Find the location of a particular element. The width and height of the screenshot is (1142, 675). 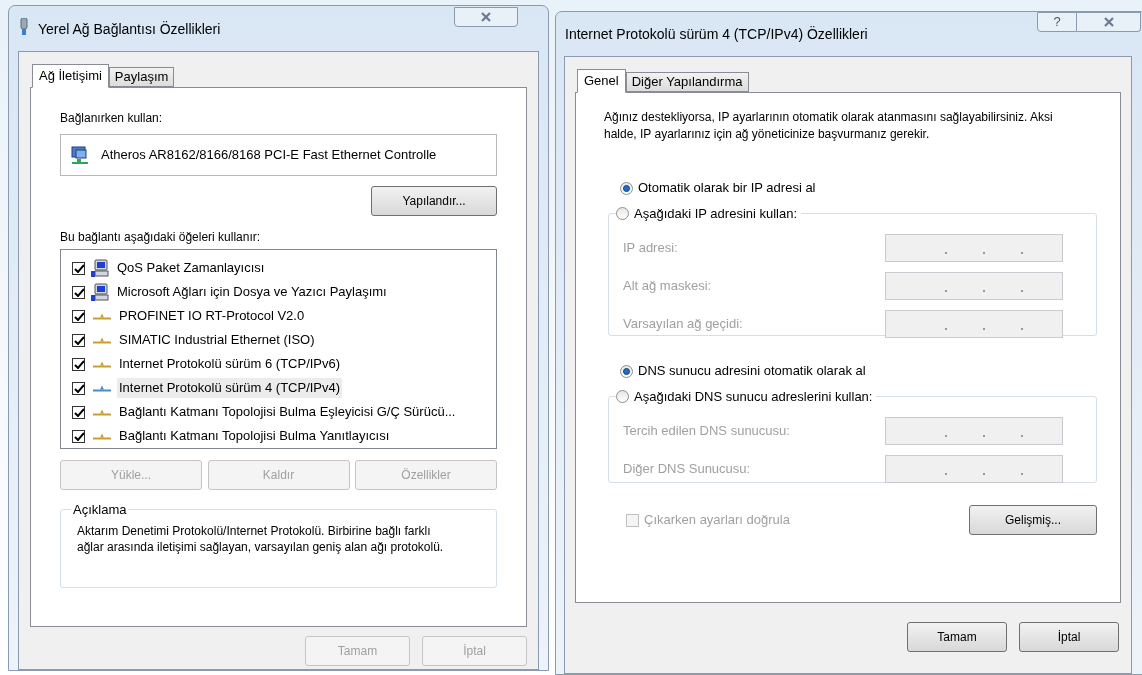

button: İptal is located at coordinates (1069, 637).